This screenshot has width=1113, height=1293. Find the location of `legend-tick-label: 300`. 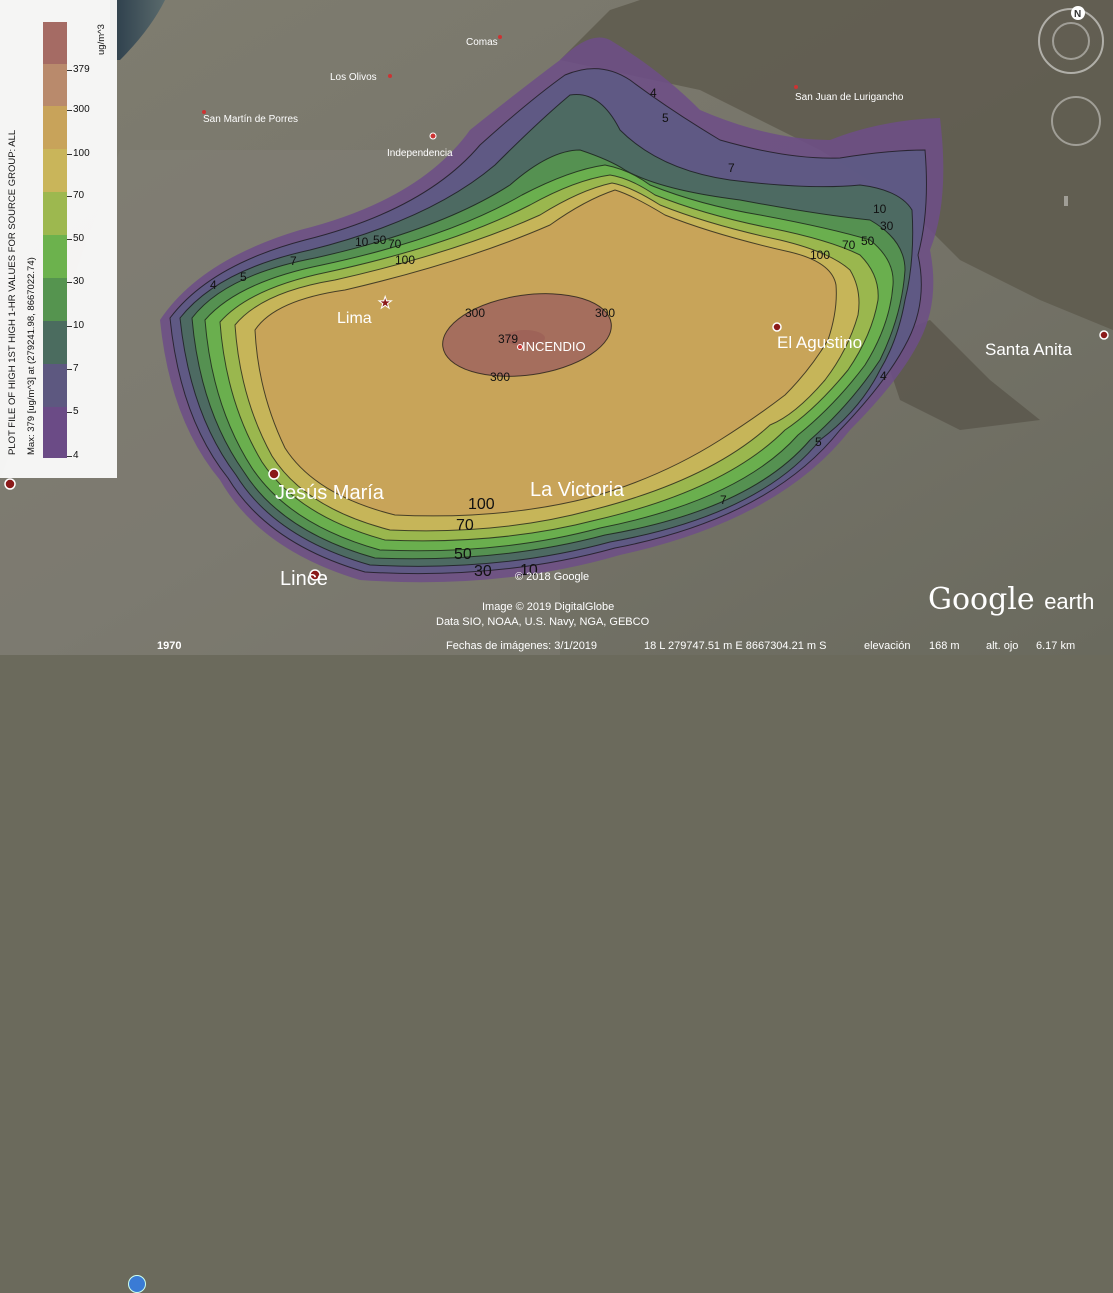

legend-tick-label: 300 is located at coordinates (78, 109).